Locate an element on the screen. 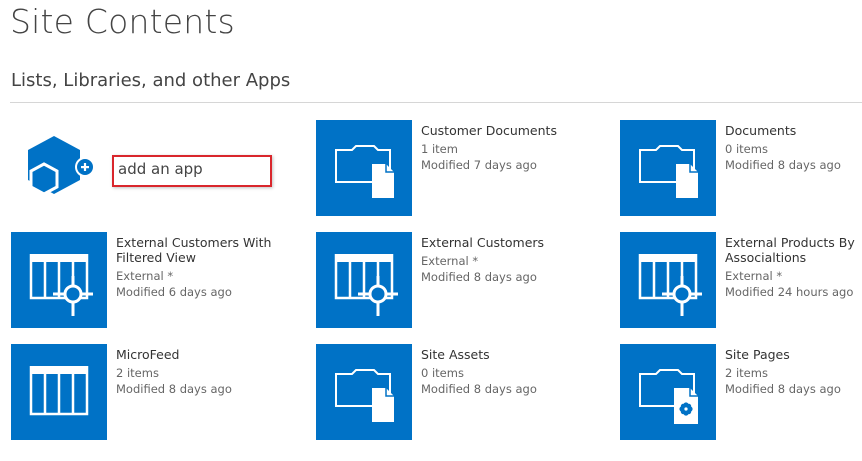  app-name: Customer Documents is located at coordinates (506, 130).